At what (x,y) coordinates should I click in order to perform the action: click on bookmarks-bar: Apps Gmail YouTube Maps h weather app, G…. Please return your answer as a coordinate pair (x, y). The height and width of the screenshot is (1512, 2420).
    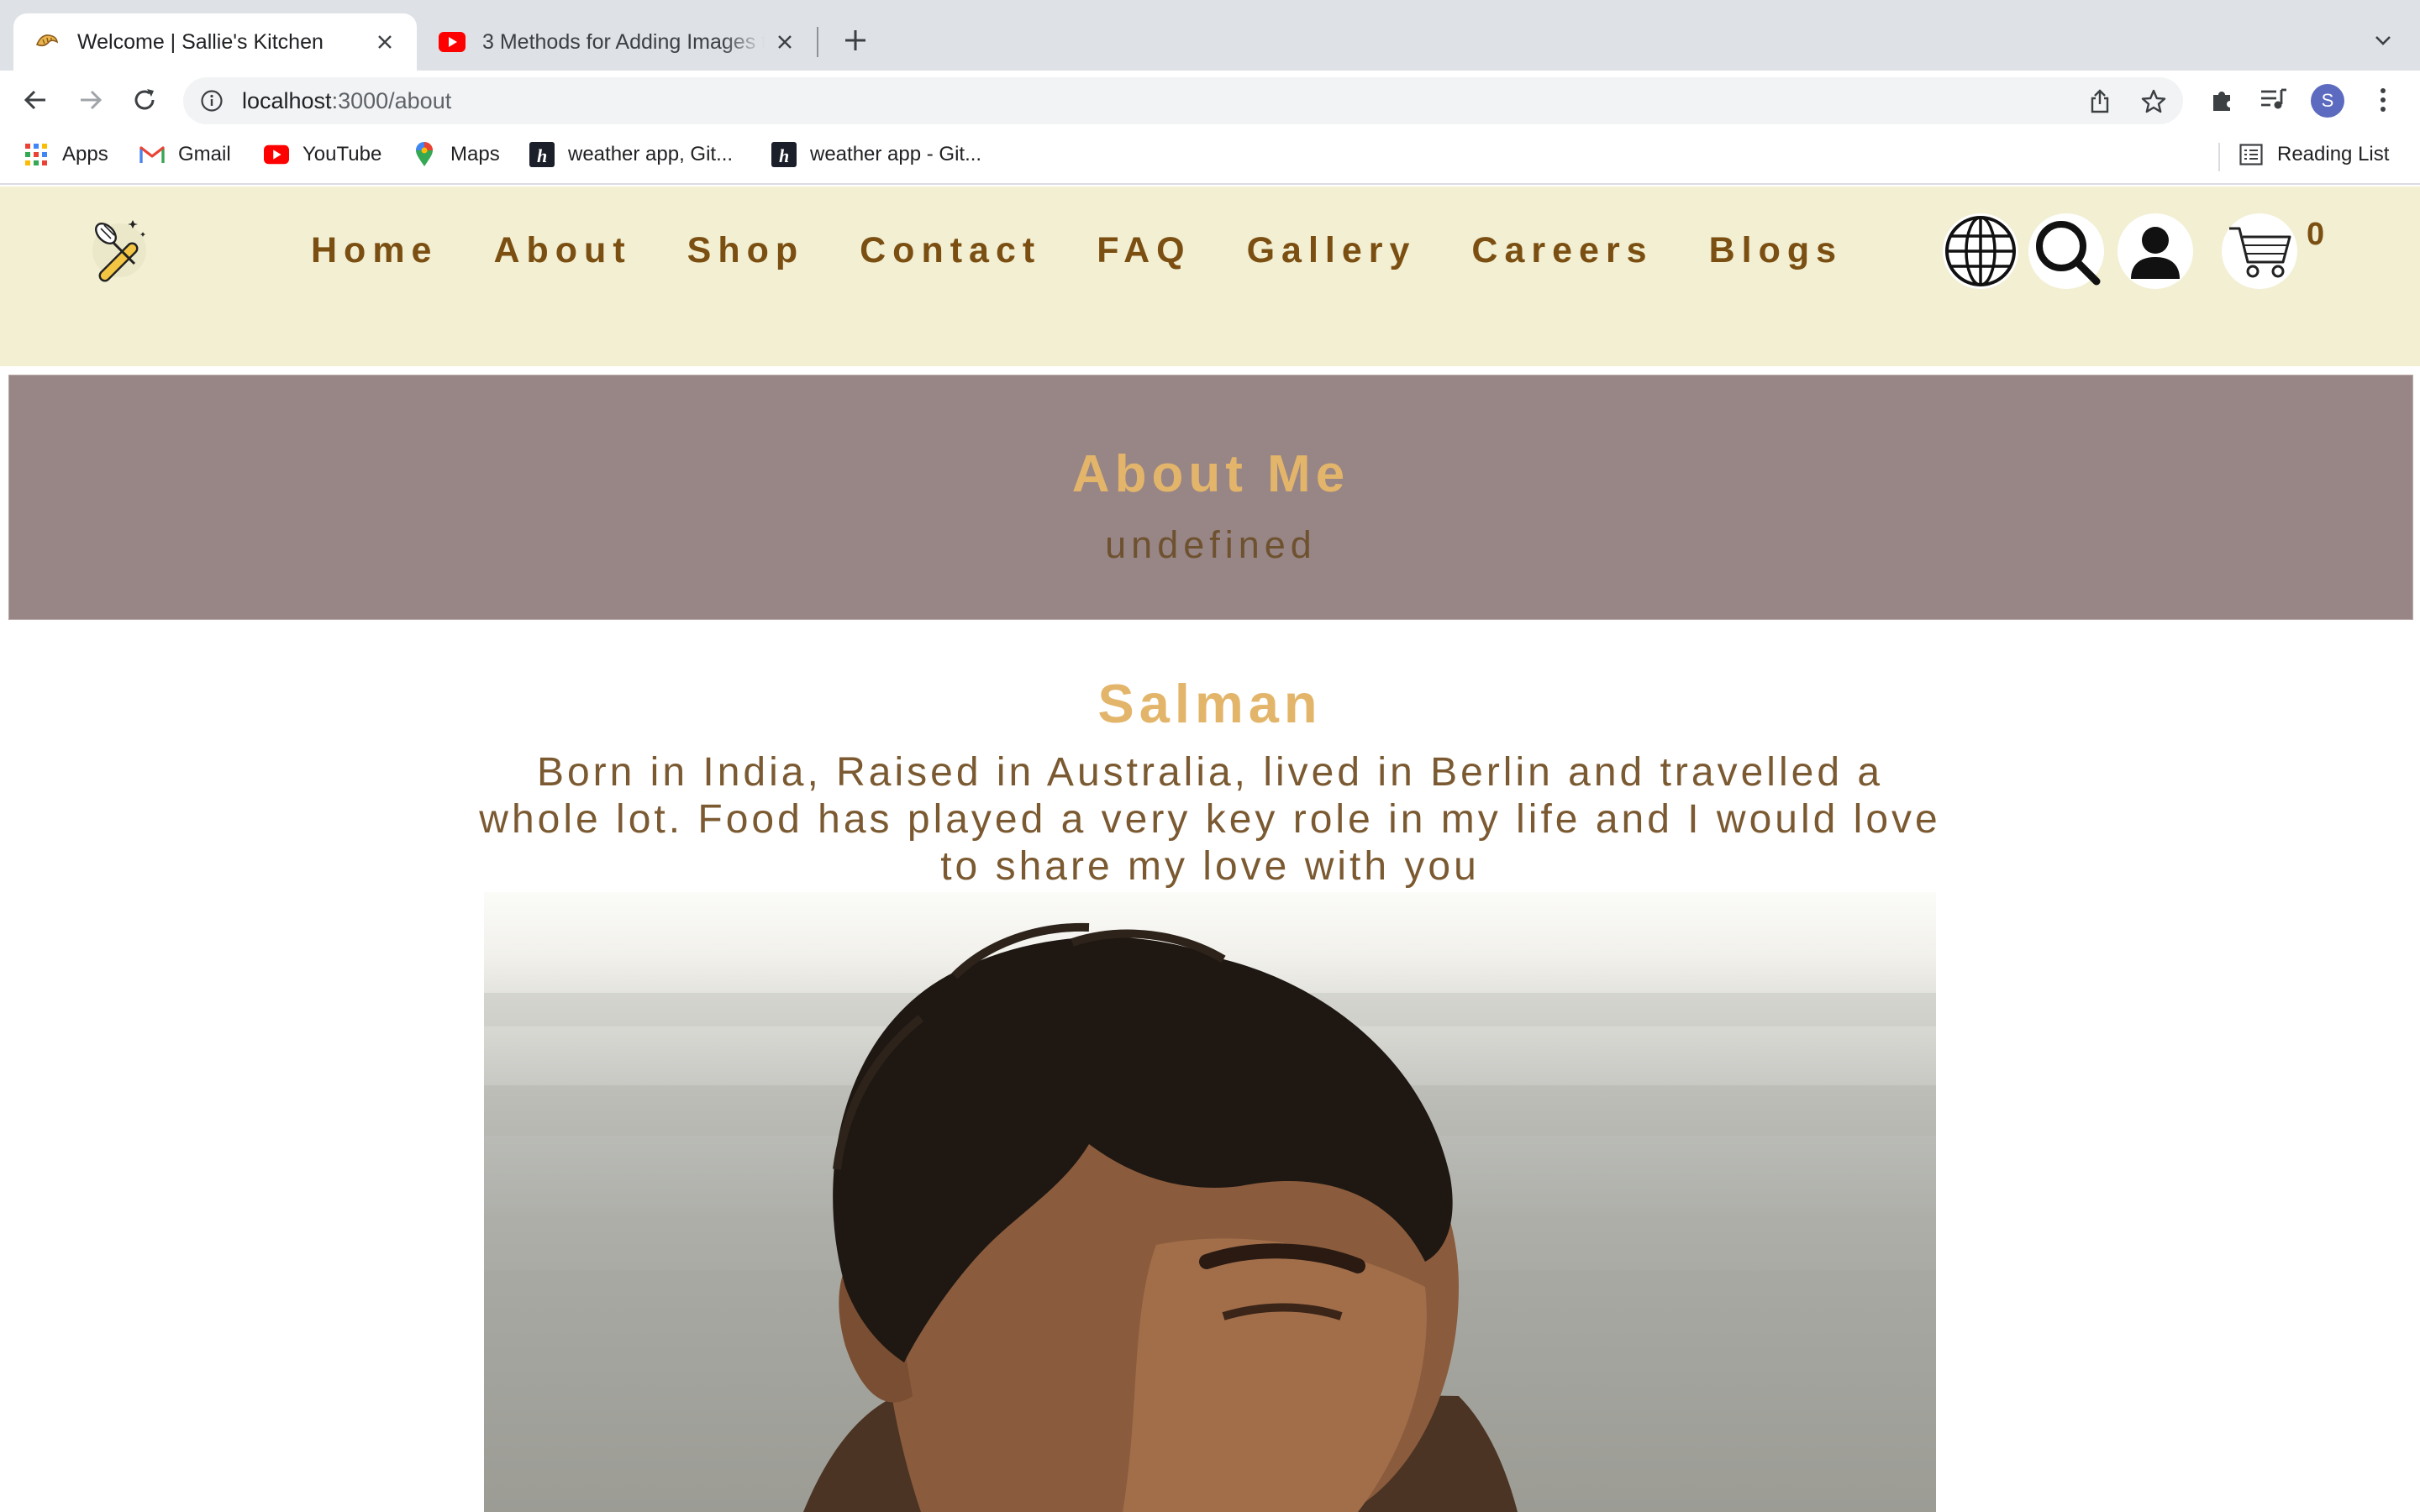
    Looking at the image, I should click on (1210, 157).